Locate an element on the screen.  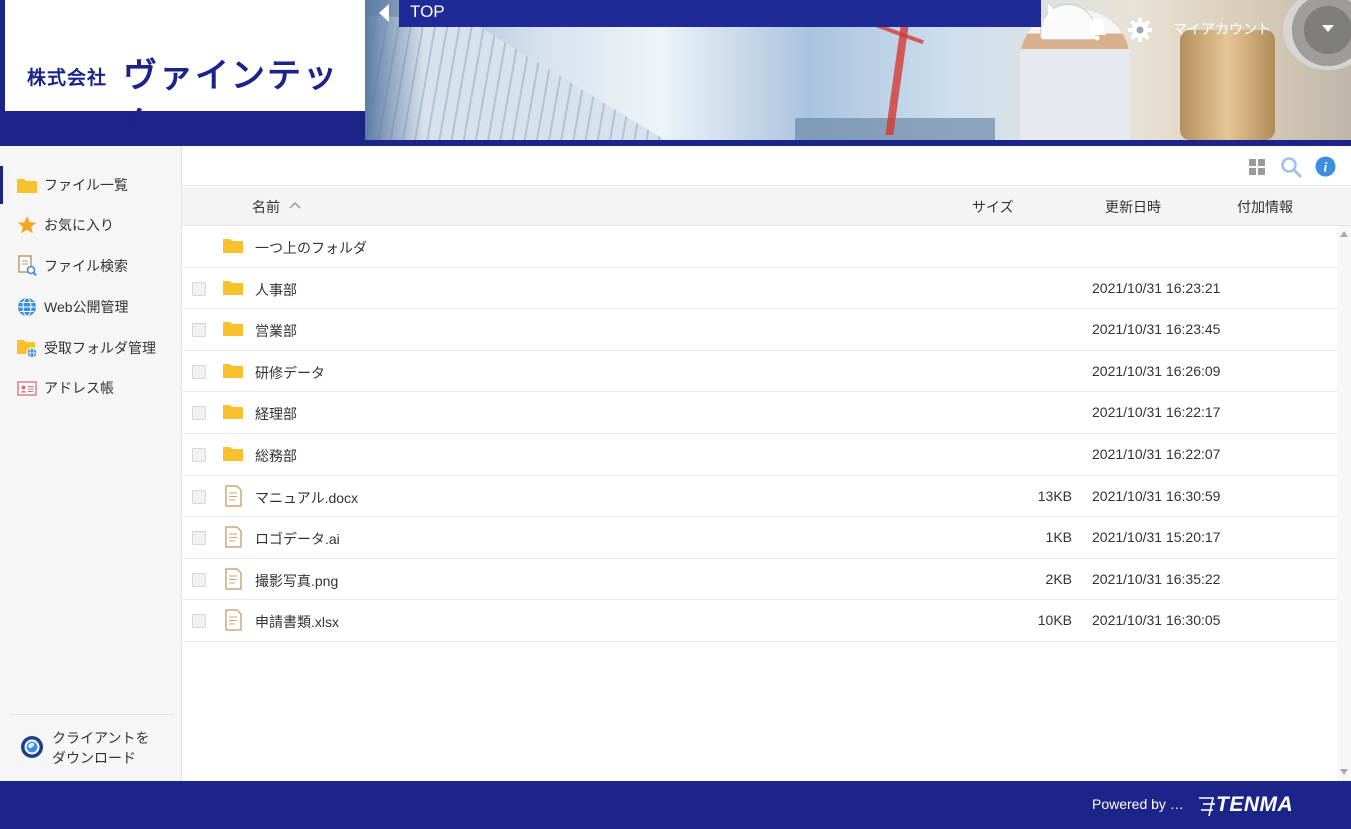
row-name: 営業部 is located at coordinates (276, 331).